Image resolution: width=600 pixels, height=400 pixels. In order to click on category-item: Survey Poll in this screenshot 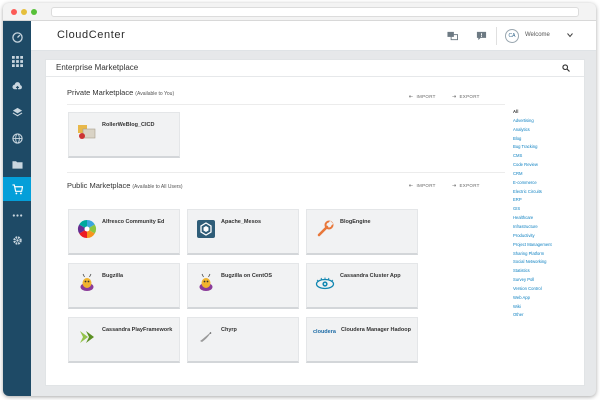, I will do `click(548, 280)`.